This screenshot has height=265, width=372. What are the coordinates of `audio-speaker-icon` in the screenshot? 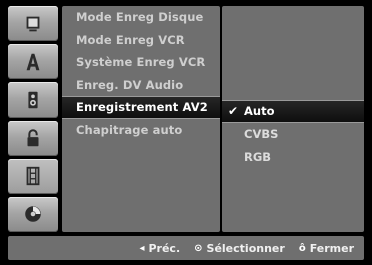 It's located at (33, 100).